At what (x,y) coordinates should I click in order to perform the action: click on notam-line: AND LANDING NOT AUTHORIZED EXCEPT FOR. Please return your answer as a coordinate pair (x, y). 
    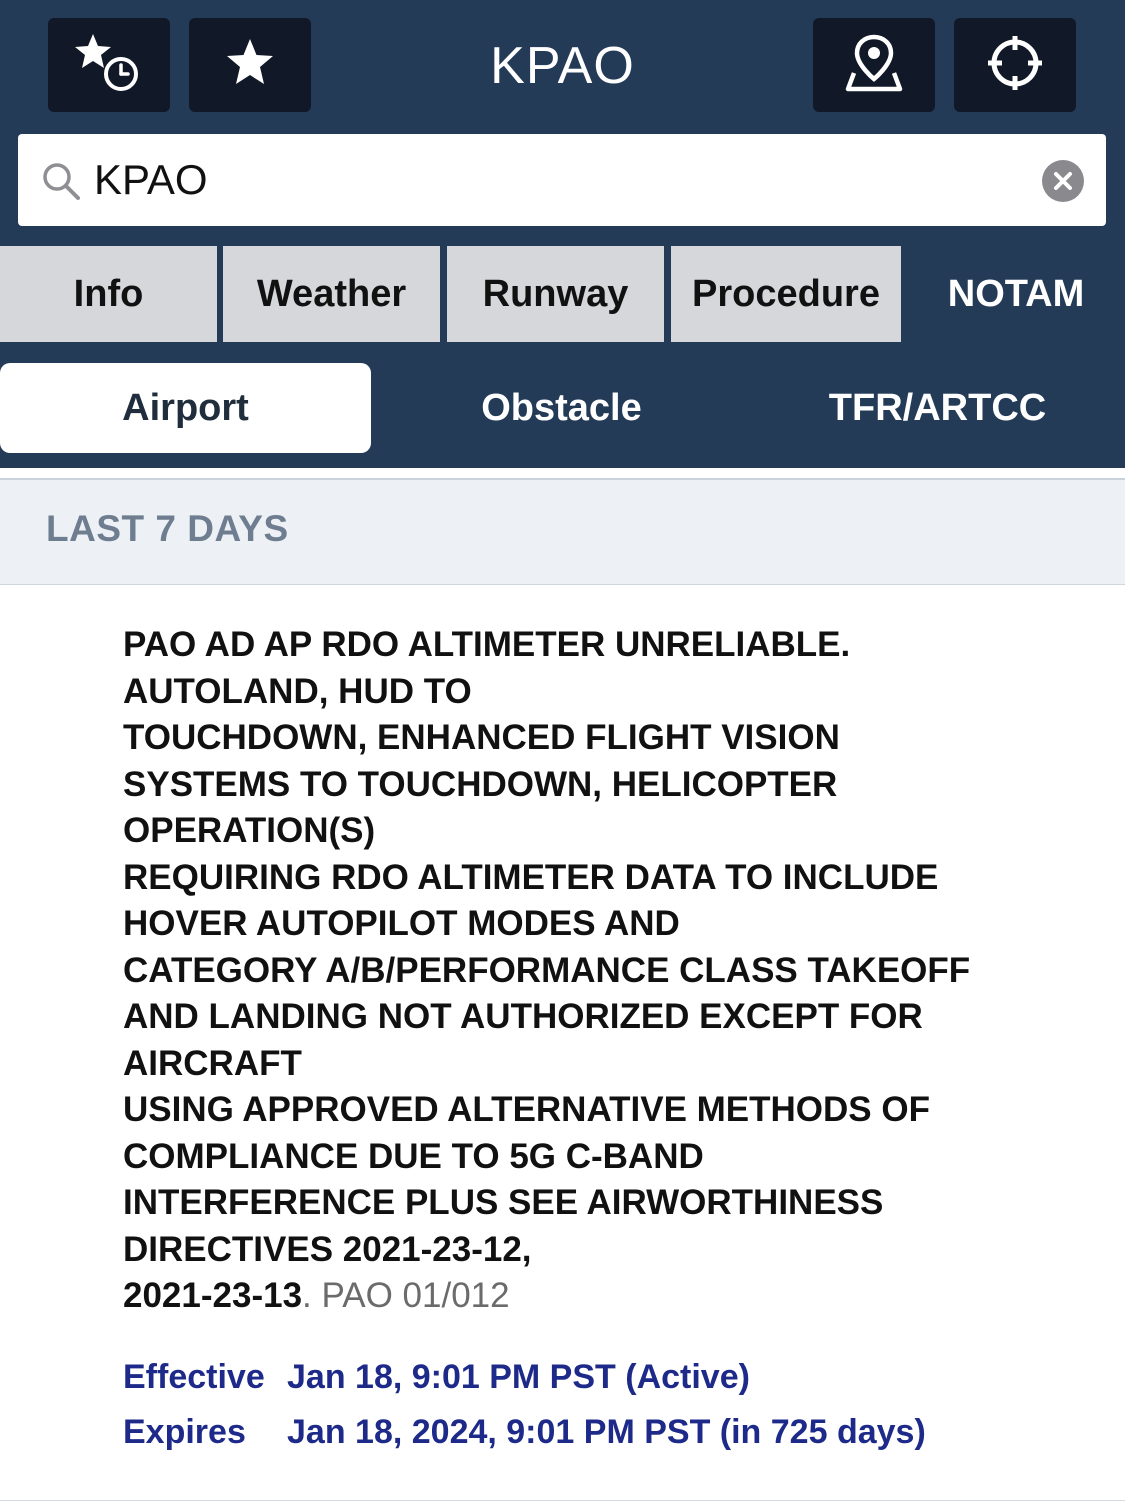
    Looking at the image, I should click on (523, 1016).